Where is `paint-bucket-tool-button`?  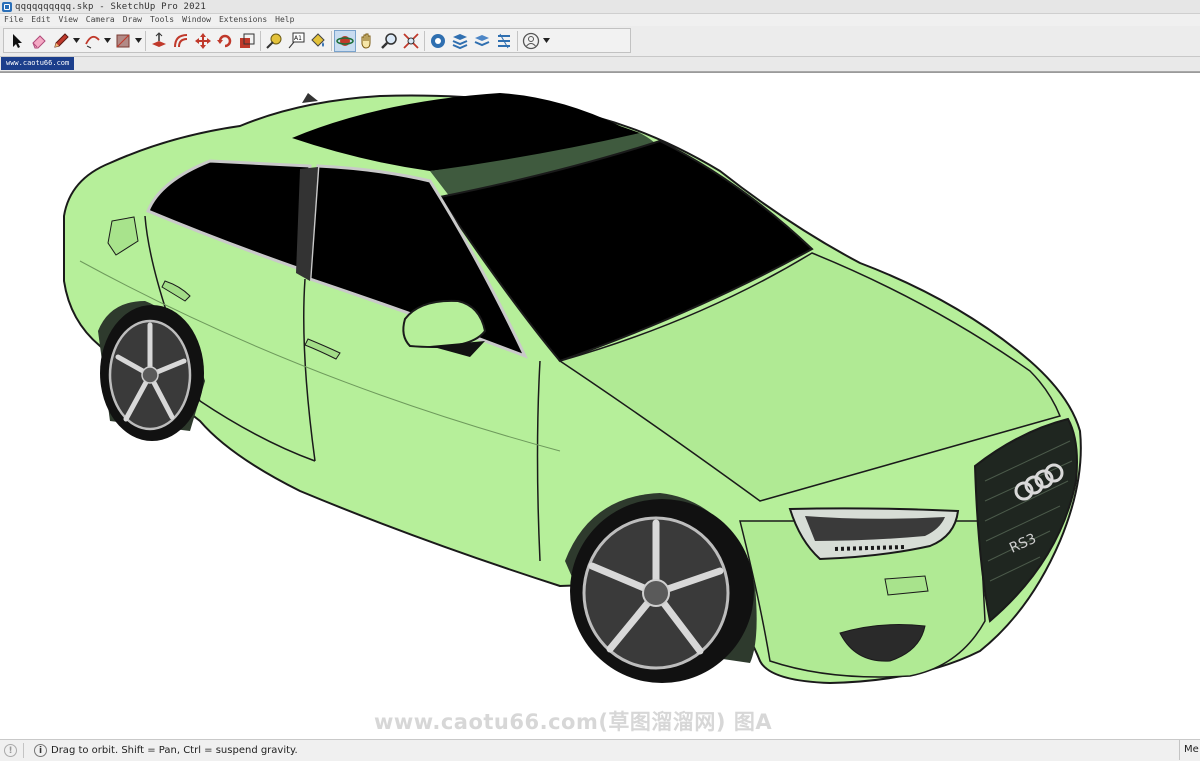 paint-bucket-tool-button is located at coordinates (318, 41).